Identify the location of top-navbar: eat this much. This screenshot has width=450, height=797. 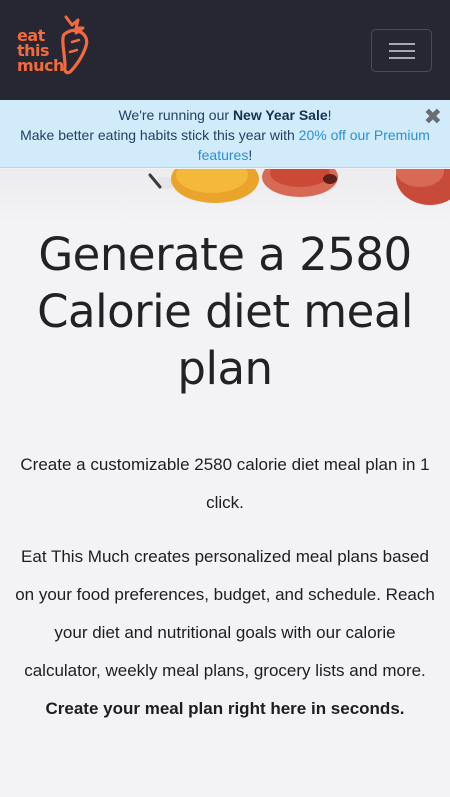
(225, 50).